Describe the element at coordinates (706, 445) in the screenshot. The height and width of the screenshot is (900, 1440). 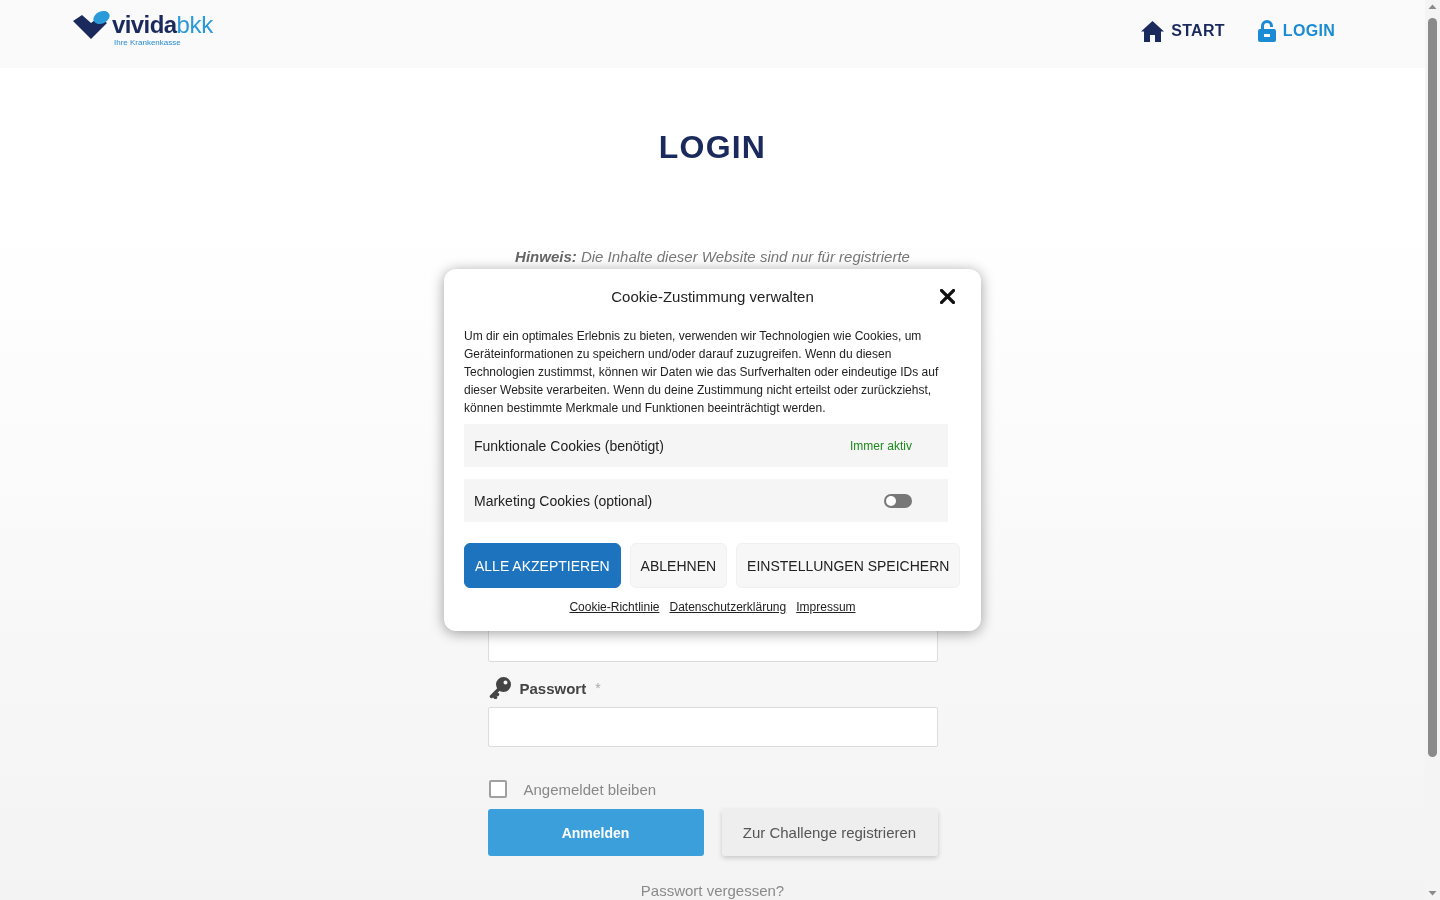
I see `cookie-category: Funktionale Cookies (benötigt) Immer aktiv` at that location.